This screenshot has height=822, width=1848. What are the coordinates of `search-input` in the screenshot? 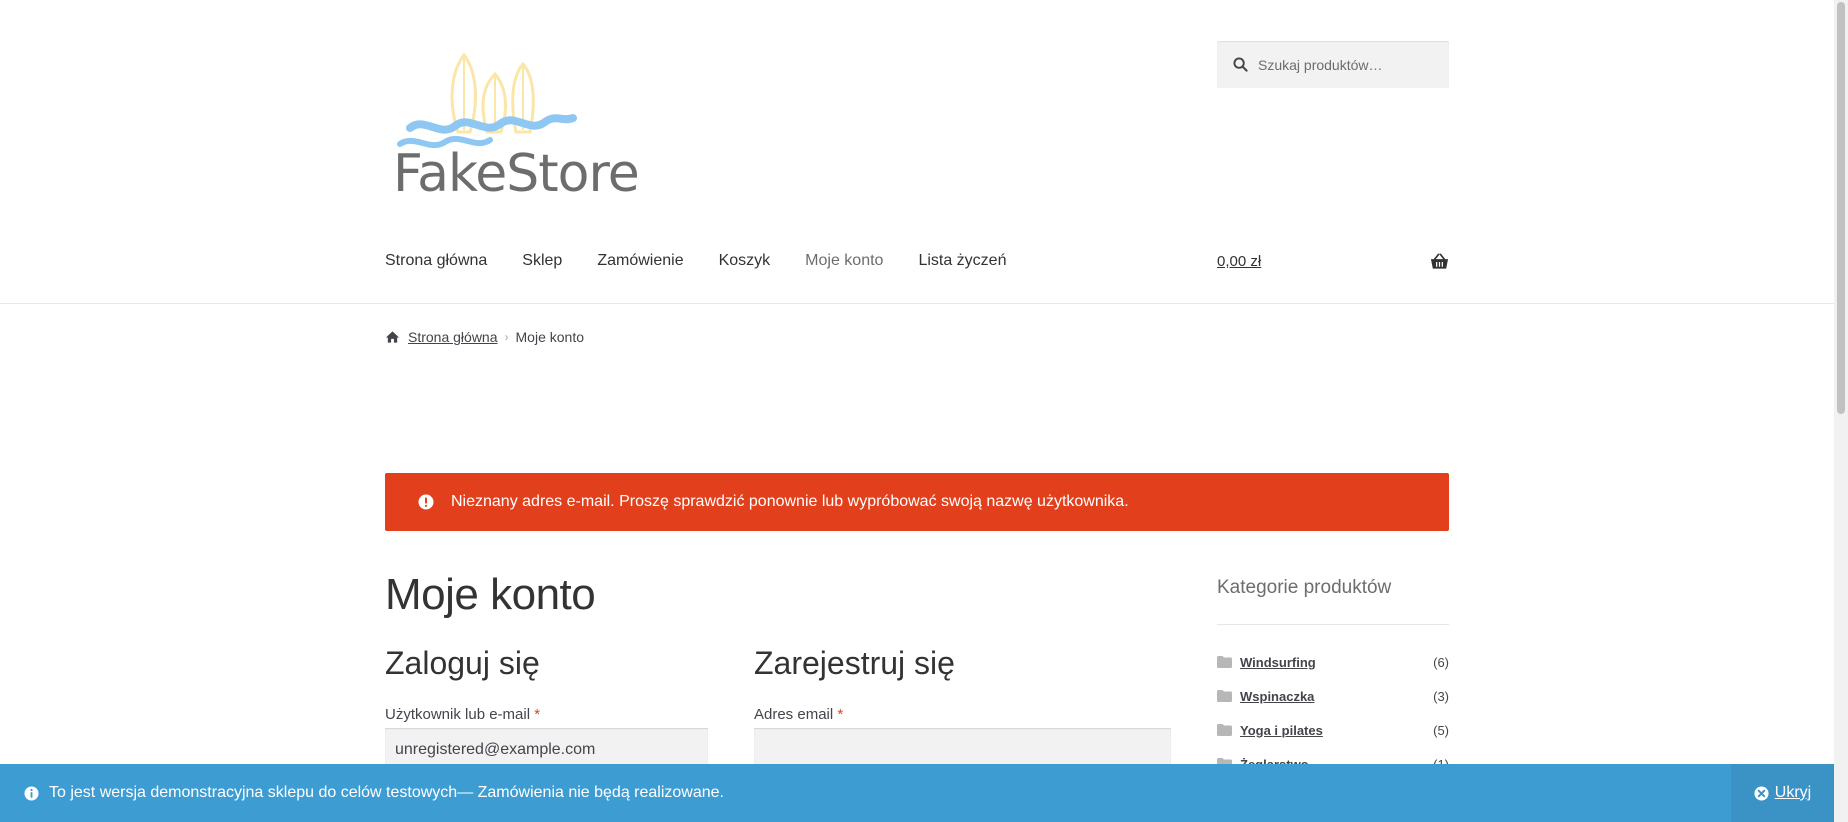 It's located at (1353, 64).